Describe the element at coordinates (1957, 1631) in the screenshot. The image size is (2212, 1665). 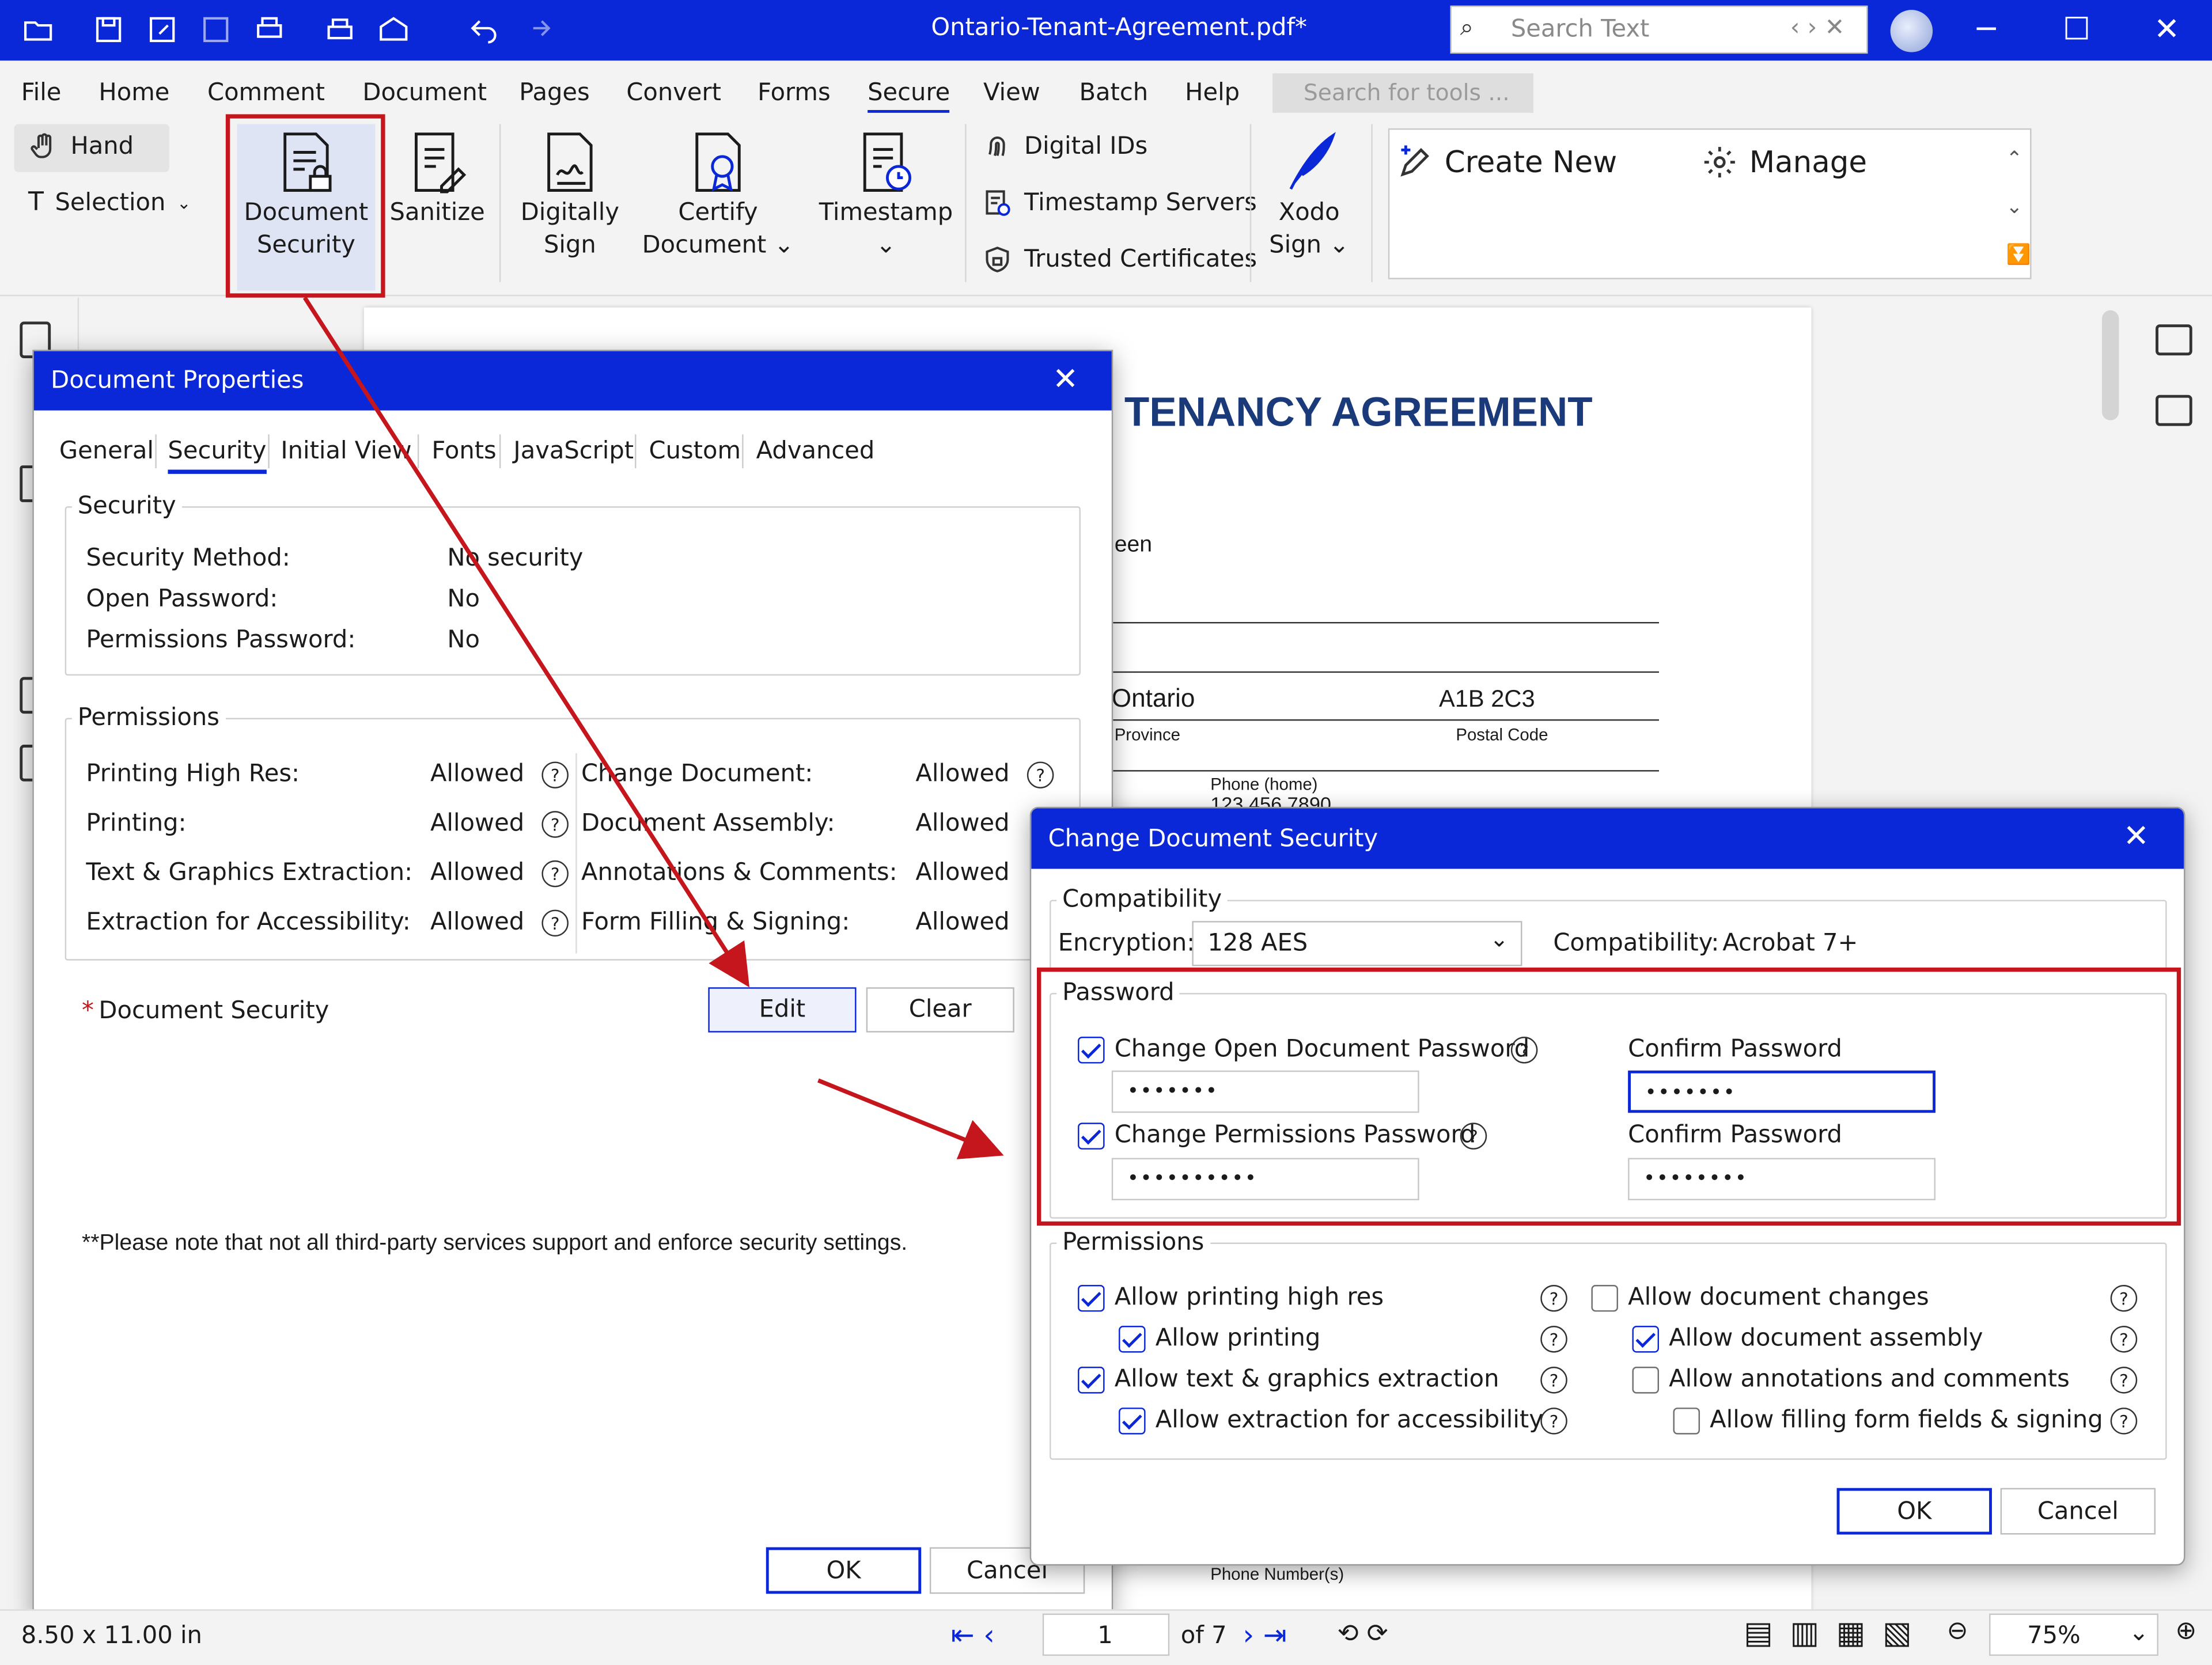
I see `zoom-out-icon: ⊖` at that location.